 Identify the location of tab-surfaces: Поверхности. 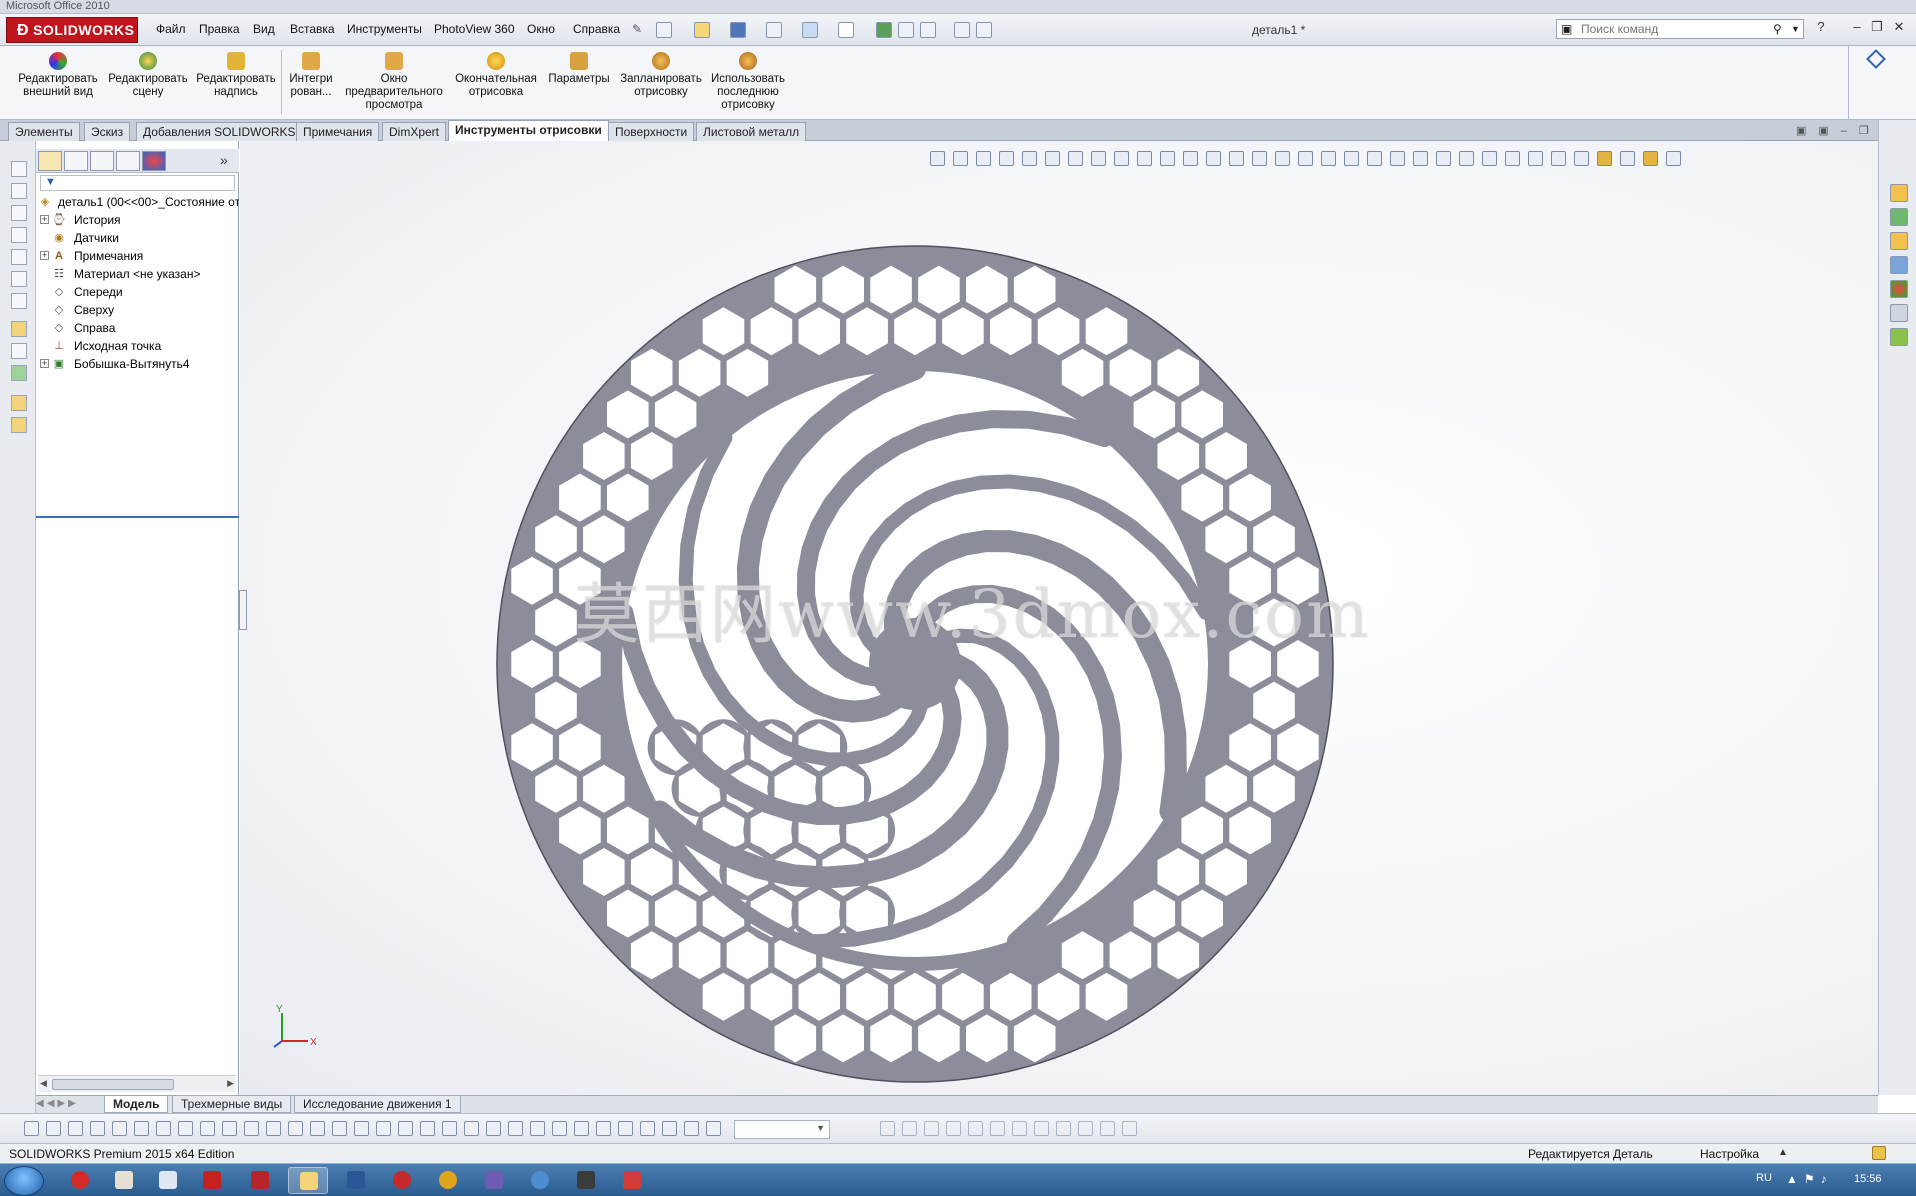
(651, 131).